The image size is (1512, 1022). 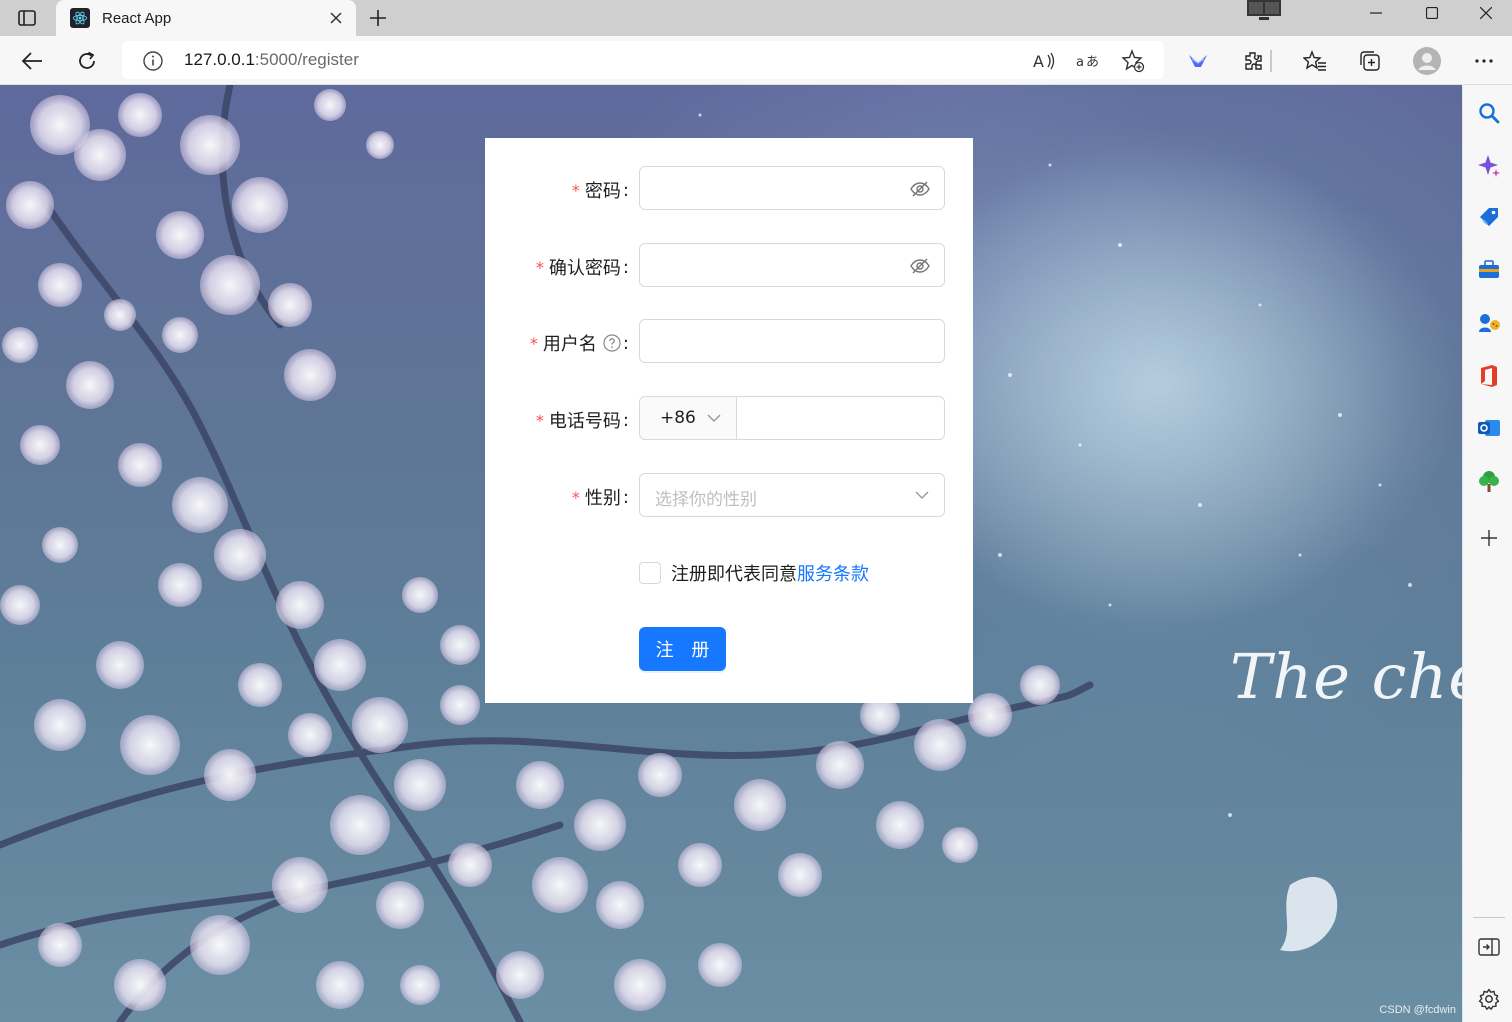 What do you see at coordinates (1198, 61) in the screenshot?
I see `extension-bird-icon` at bounding box center [1198, 61].